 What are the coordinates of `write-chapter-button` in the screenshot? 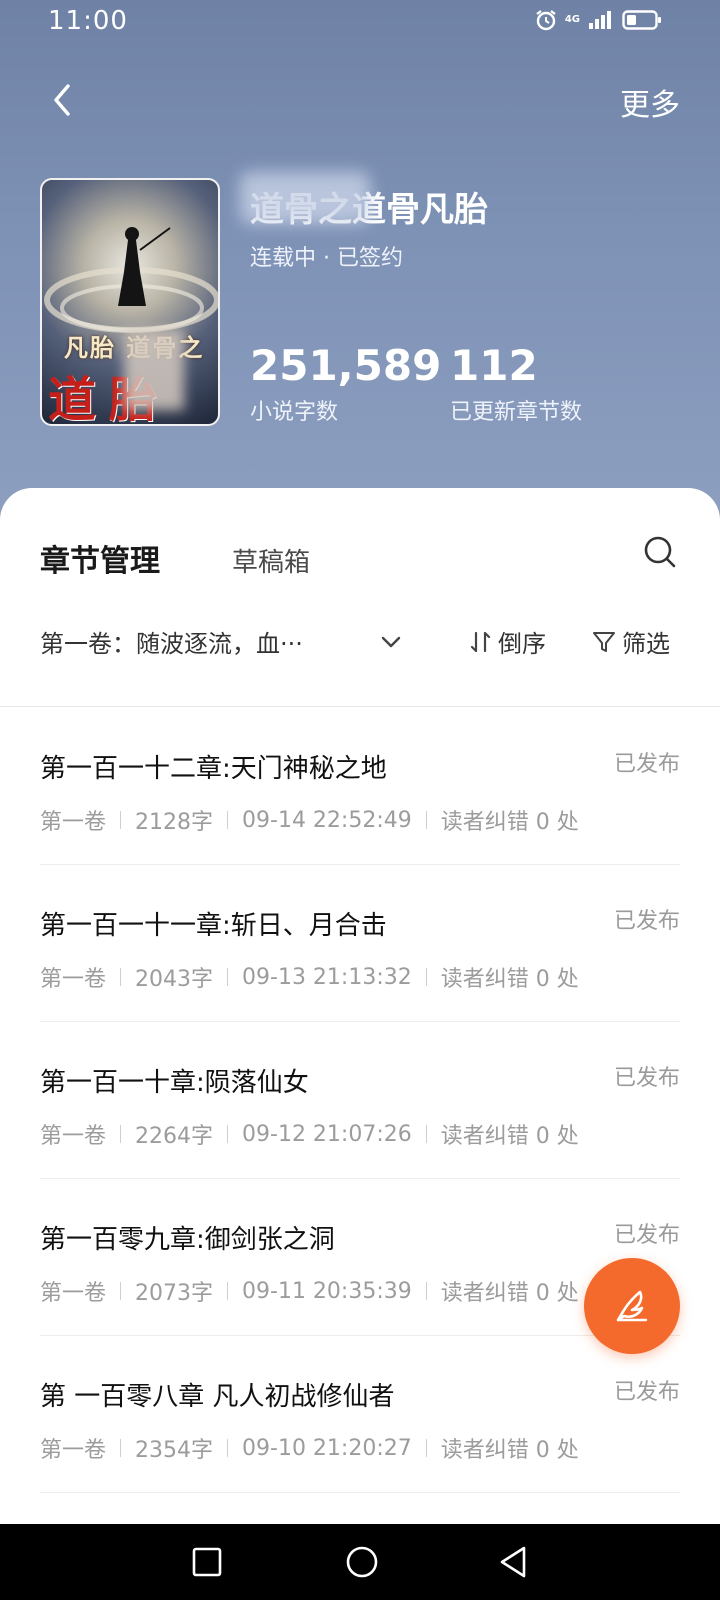 It's located at (632, 1306).